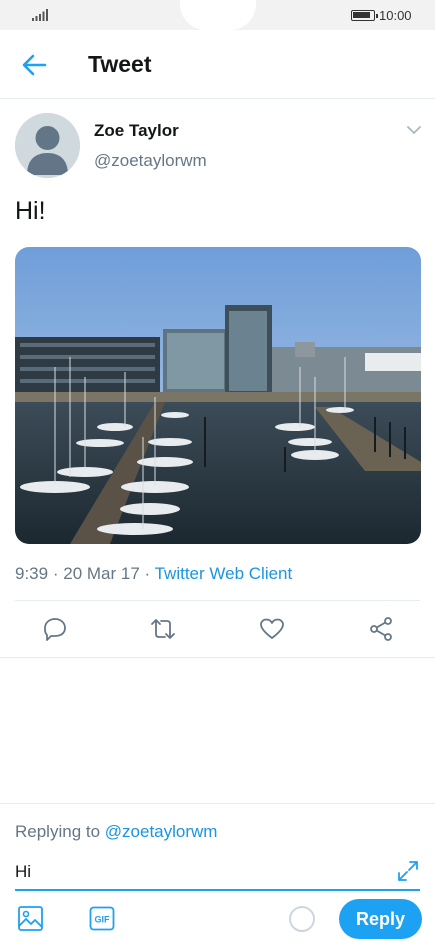 This screenshot has height=944, width=435. What do you see at coordinates (58, 831) in the screenshot?
I see `replying-prefix: Replying to` at bounding box center [58, 831].